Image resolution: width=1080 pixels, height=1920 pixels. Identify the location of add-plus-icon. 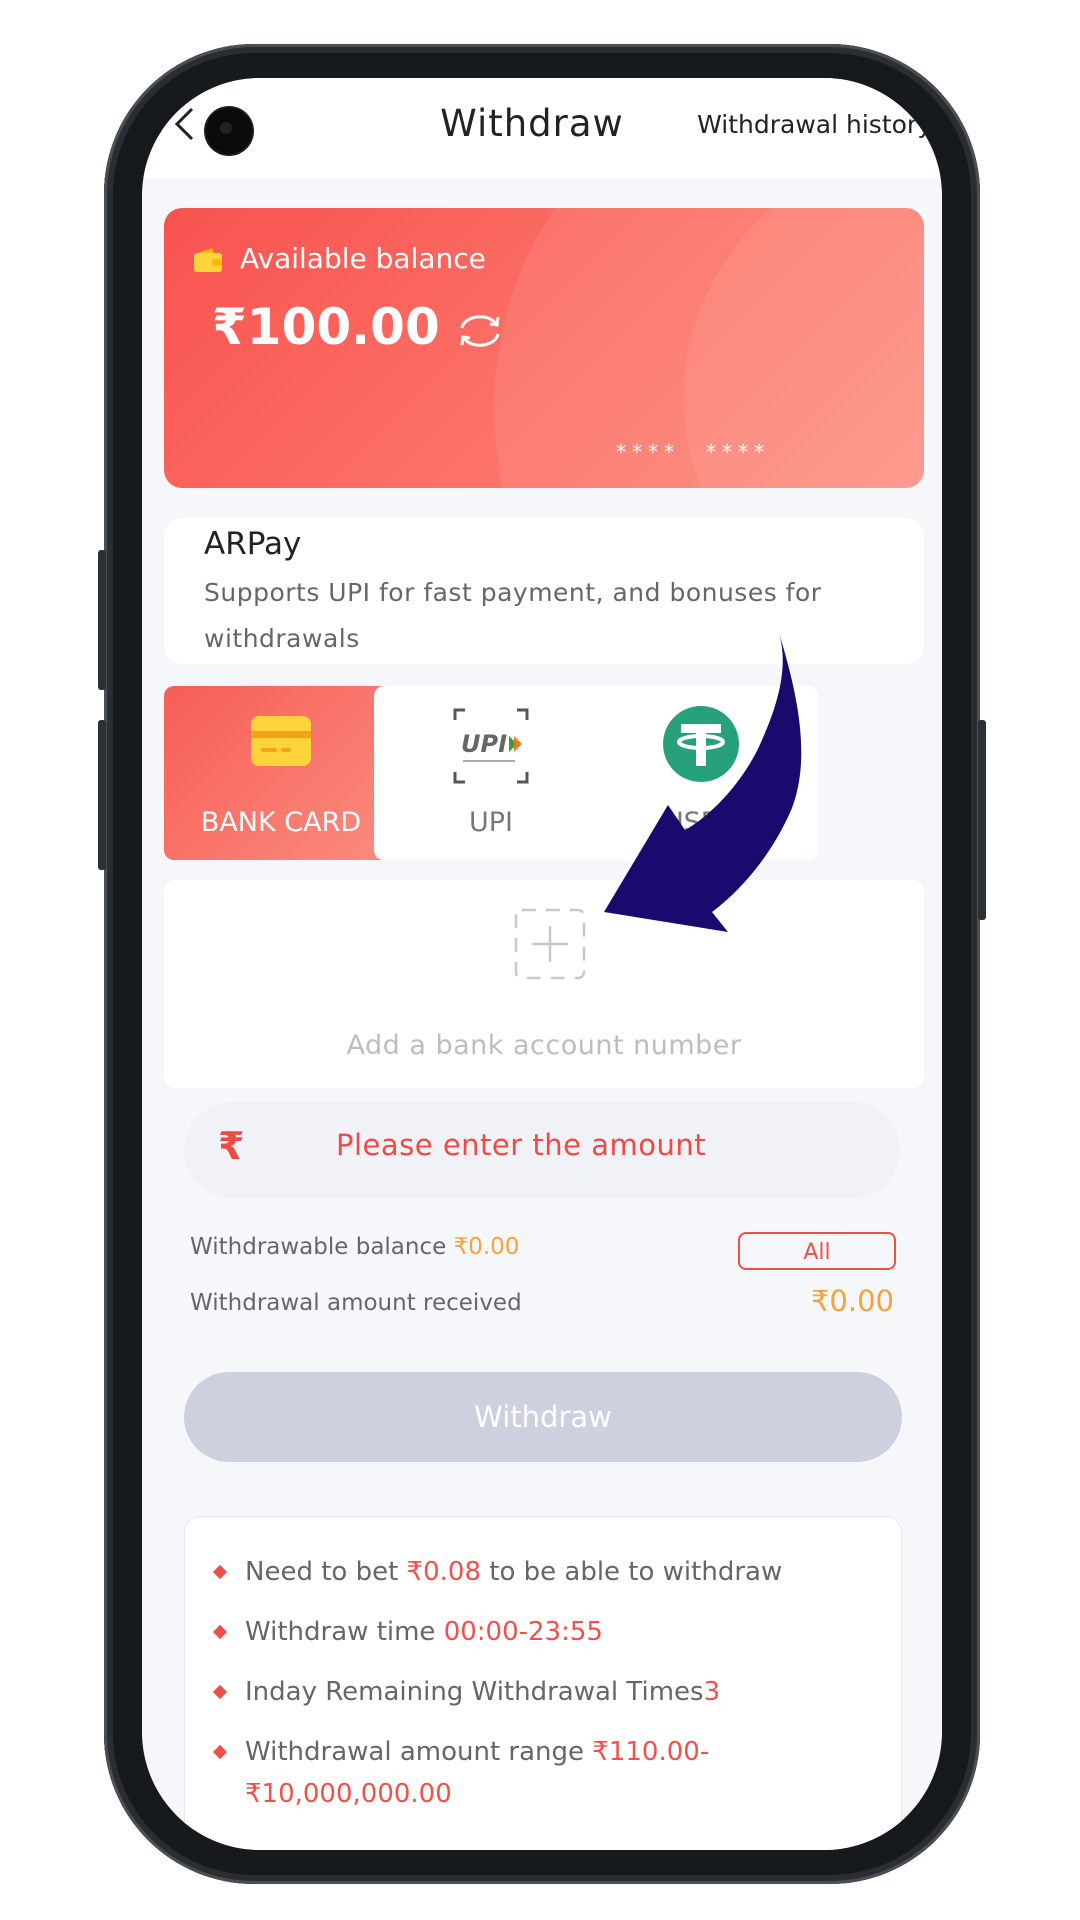
(550, 944).